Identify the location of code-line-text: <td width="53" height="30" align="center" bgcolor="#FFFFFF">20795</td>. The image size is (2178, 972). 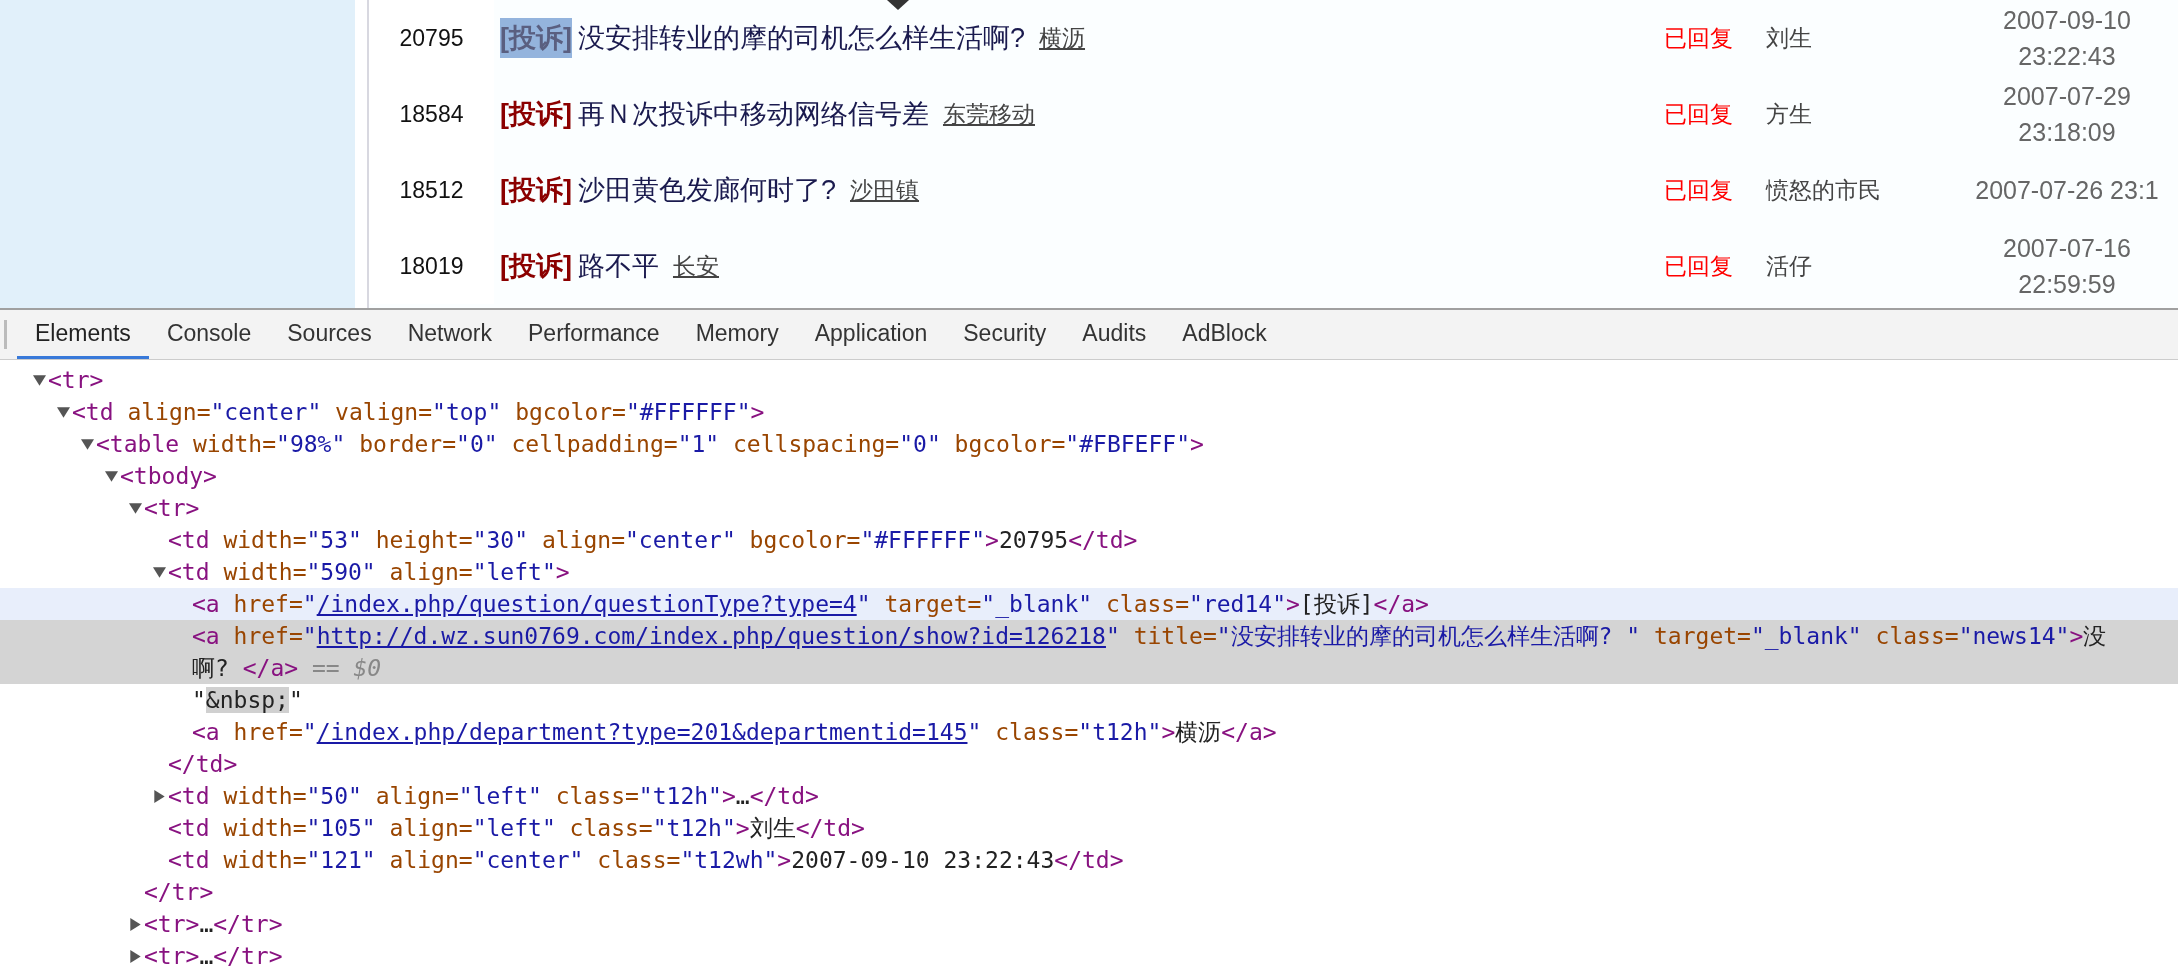
(653, 540).